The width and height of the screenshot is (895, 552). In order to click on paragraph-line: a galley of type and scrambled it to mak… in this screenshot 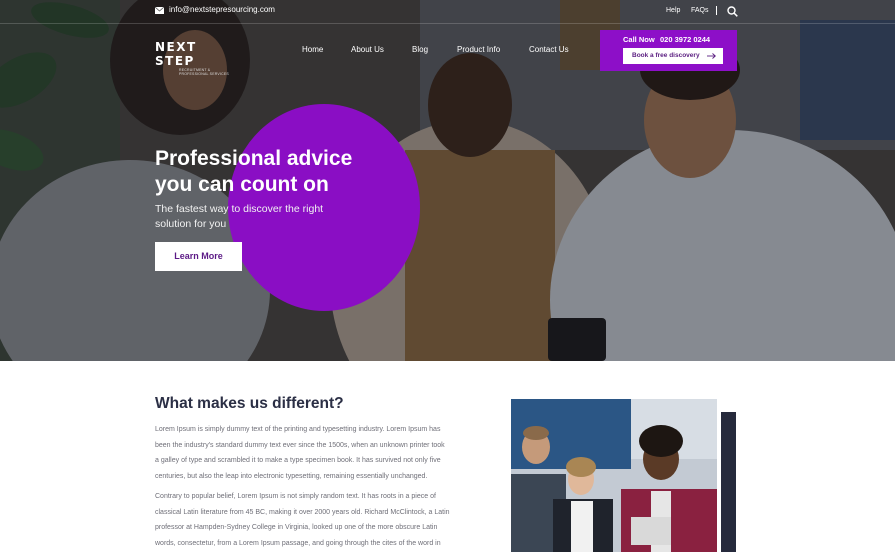, I will do `click(298, 460)`.